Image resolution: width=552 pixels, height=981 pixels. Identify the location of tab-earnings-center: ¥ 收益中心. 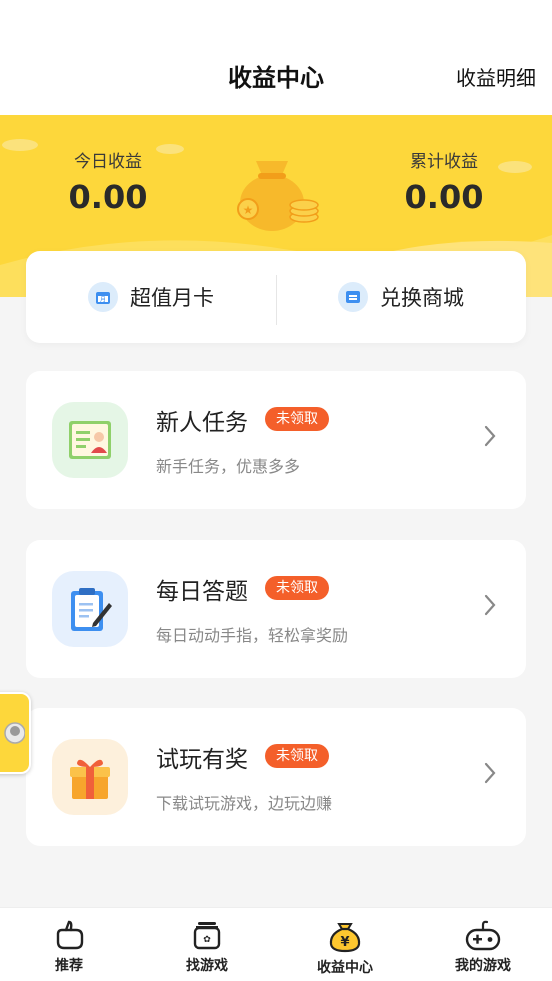
(345, 944).